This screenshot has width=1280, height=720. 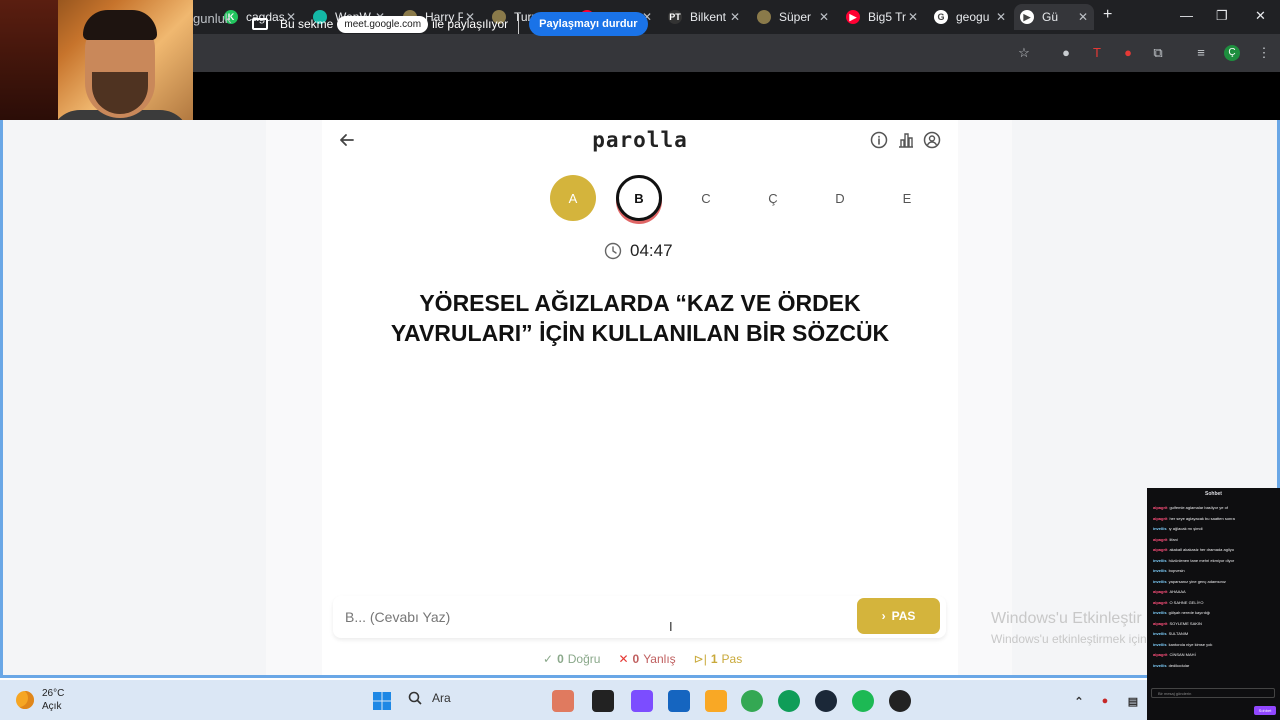 What do you see at coordinates (789, 701) in the screenshot?
I see `edge-icon` at bounding box center [789, 701].